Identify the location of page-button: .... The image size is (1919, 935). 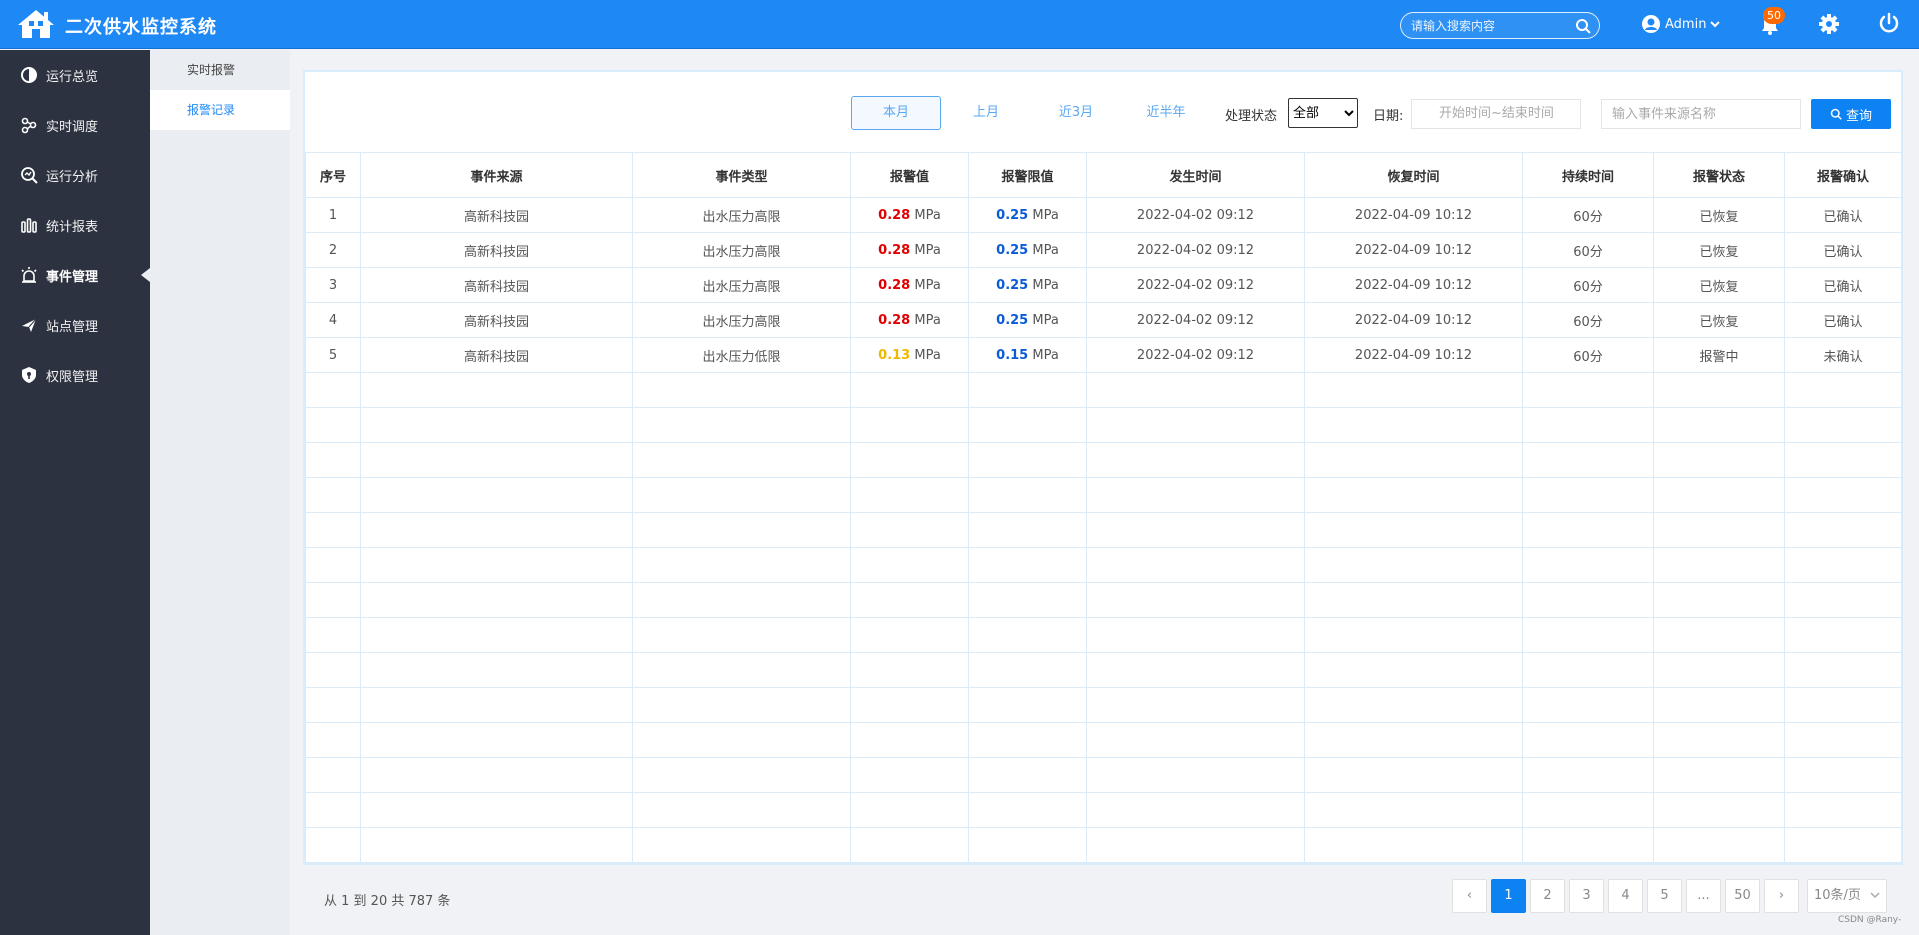
(1703, 896).